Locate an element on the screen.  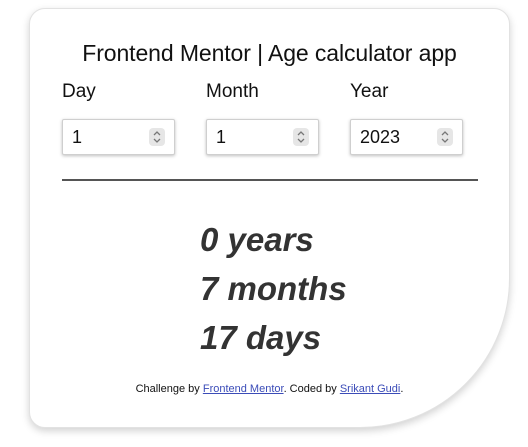
attribution-prefix: Challenge by is located at coordinates (169, 389).